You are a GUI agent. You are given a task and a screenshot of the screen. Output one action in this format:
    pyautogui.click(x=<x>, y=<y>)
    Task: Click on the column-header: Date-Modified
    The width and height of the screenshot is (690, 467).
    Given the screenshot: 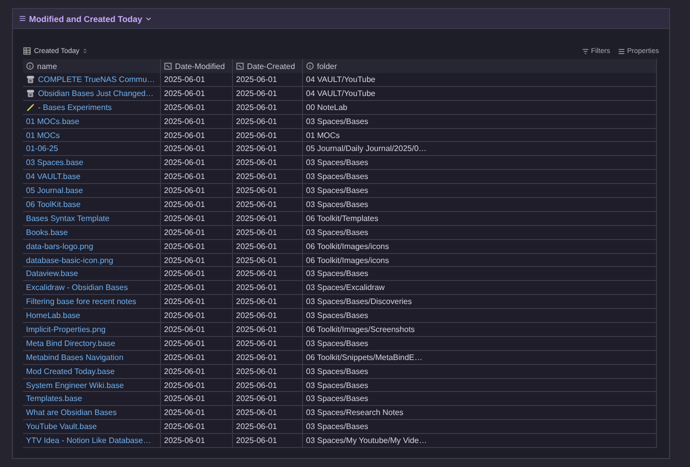 What is the action you would take?
    pyautogui.click(x=197, y=66)
    